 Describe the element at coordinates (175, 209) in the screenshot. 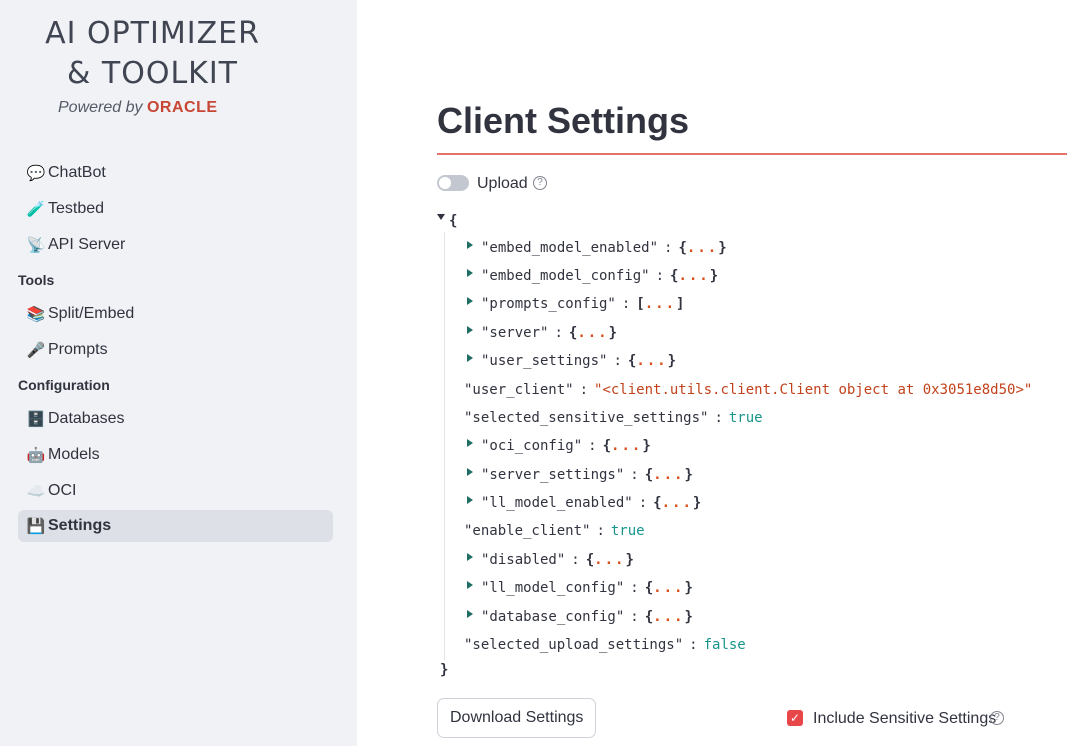

I see `sidebar-item-testbed: 🧪 Testbed` at that location.